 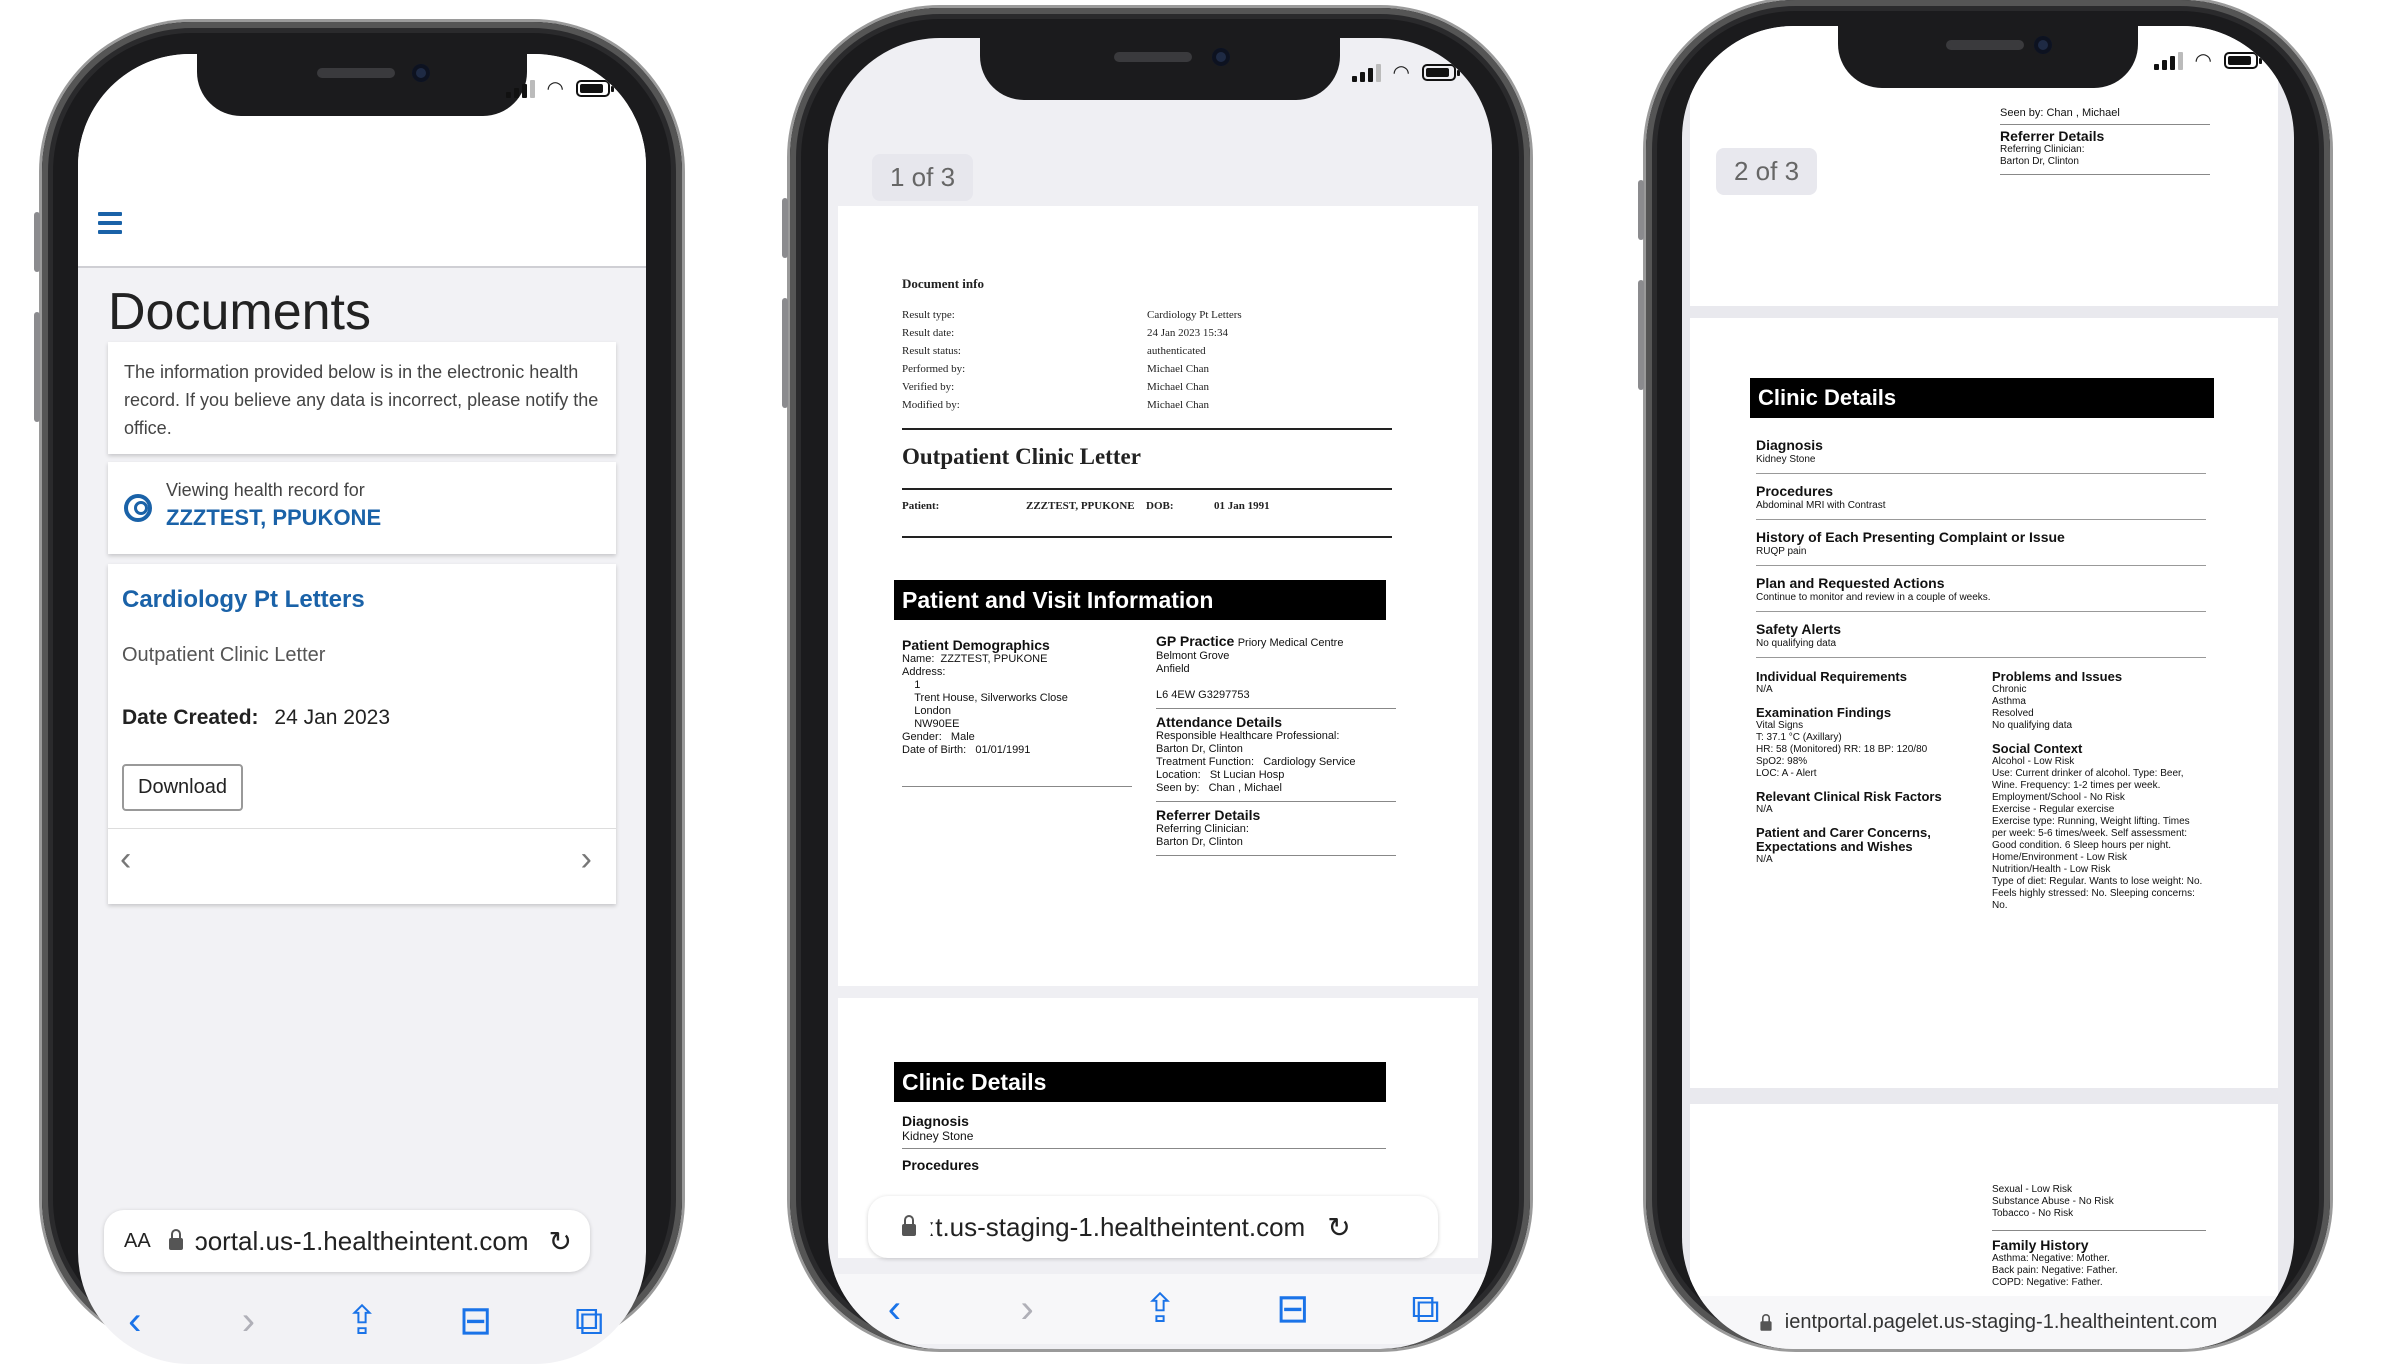 I want to click on clinic-item-heading: Plan and Requested Actions, so click(x=1850, y=583).